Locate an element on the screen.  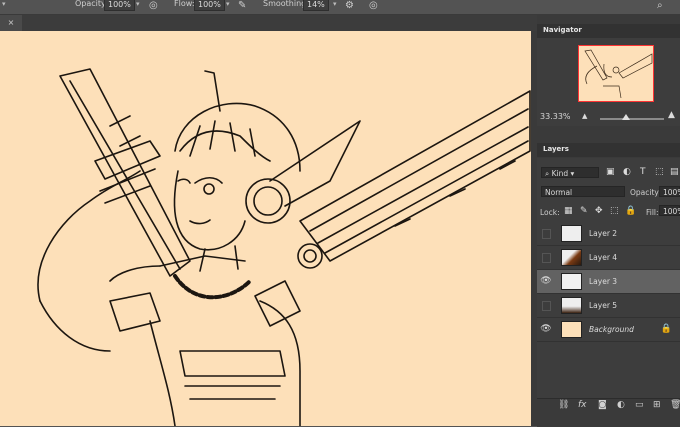
tool-preset-dropdown: ▾ is located at coordinates (4, 4).